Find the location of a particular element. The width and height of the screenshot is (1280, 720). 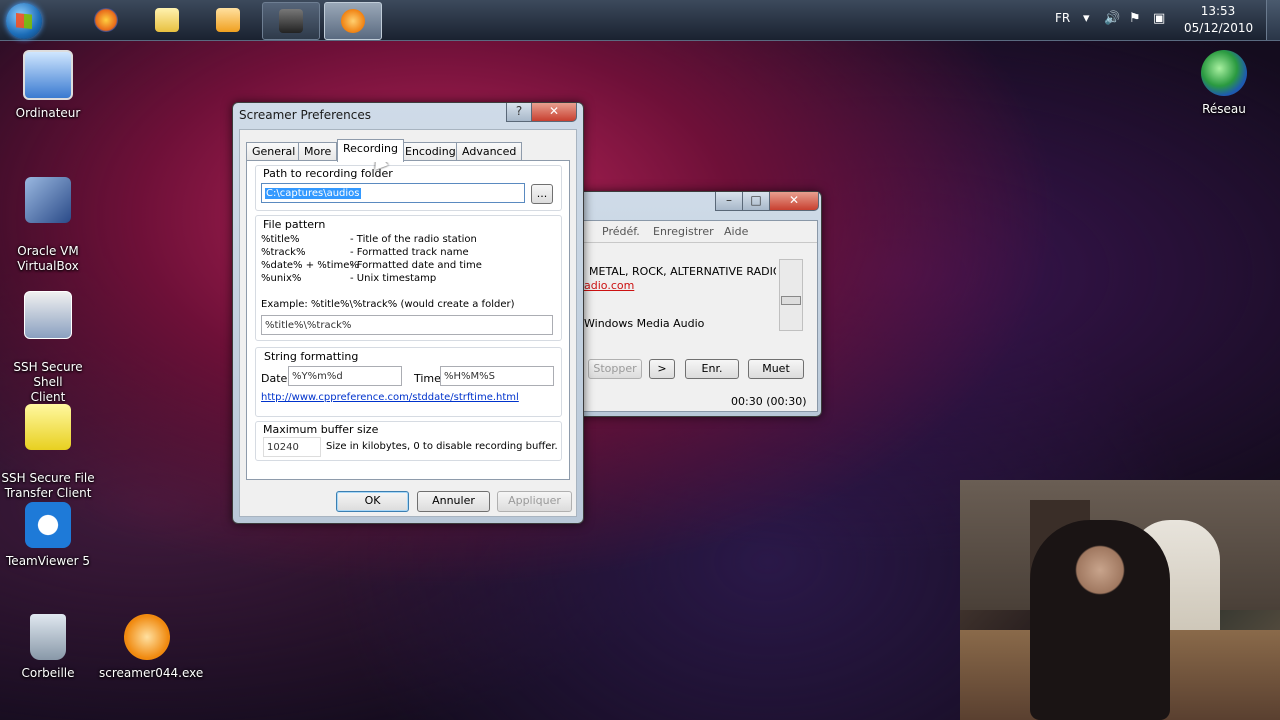

camera-app-icon is located at coordinates (291, 21).